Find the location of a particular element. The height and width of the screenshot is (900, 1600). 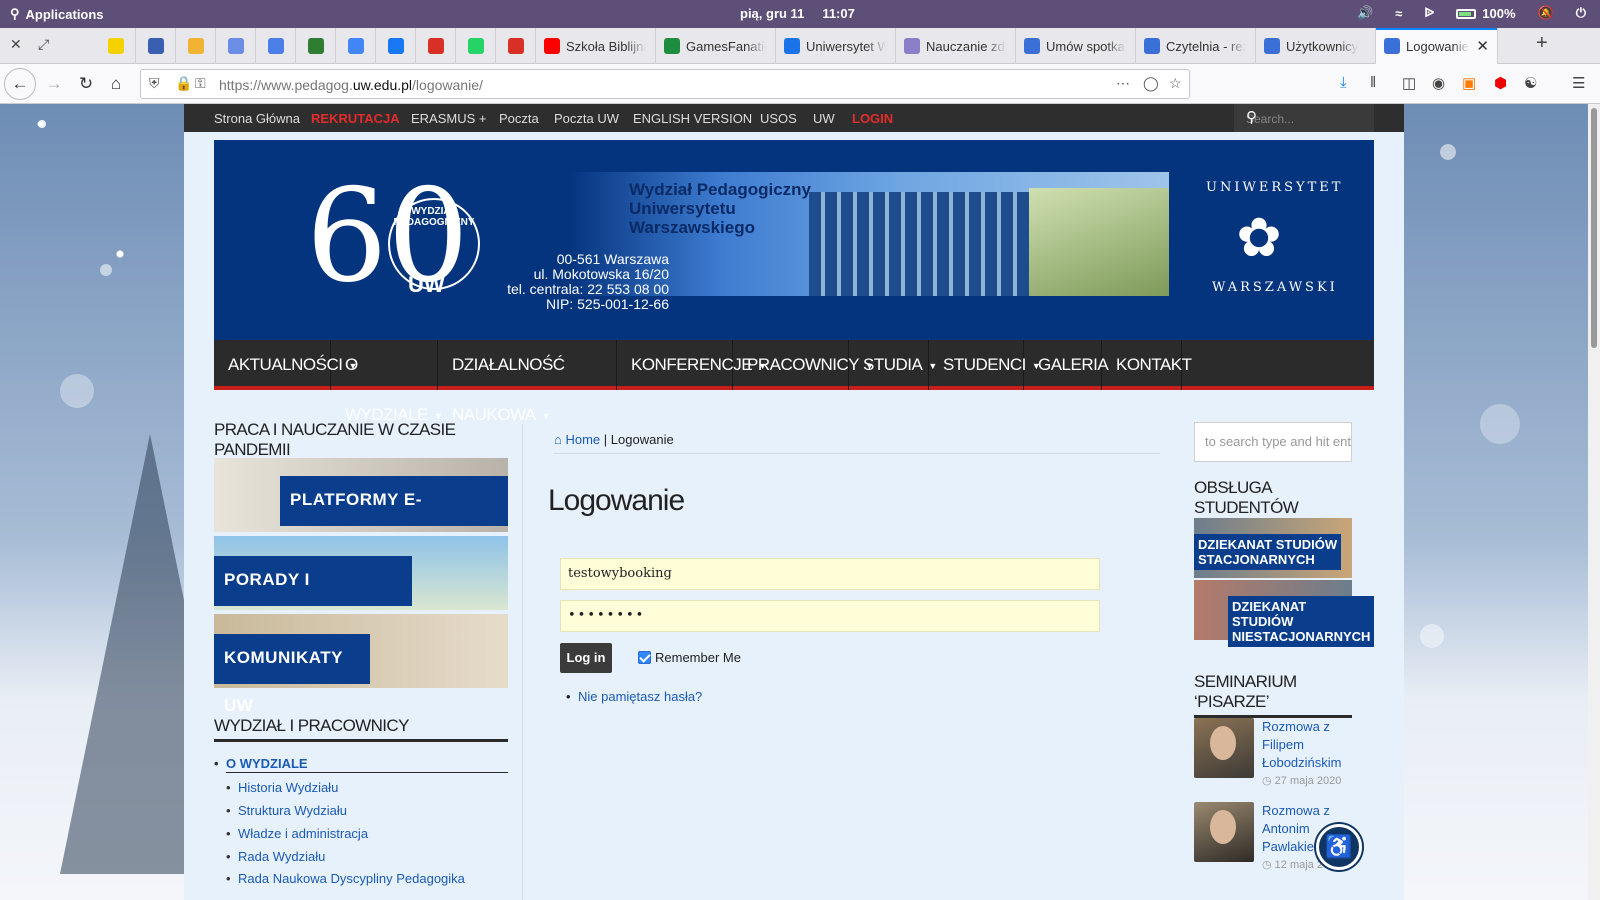

menu-item-conferences: KONFERENCJE ▼ is located at coordinates (692, 365).